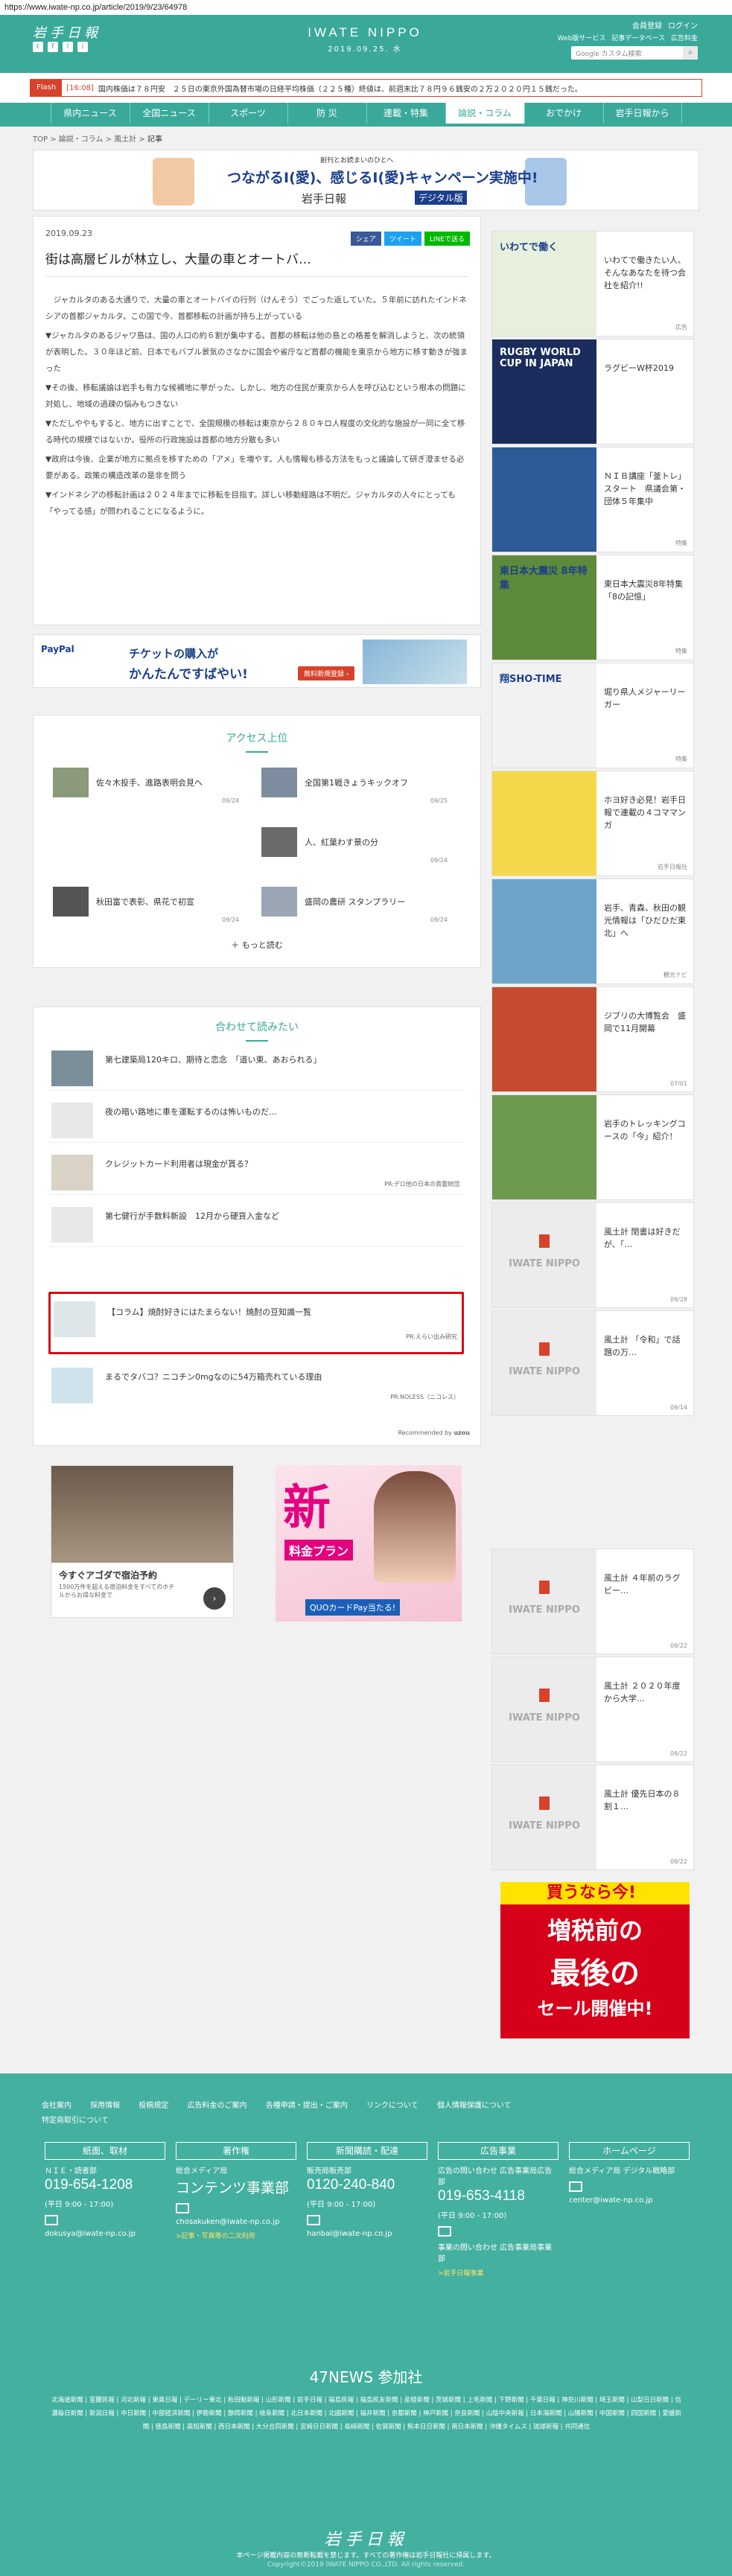  Describe the element at coordinates (647, 25) in the screenshot. I see `member-register-link: 会員登録` at that location.